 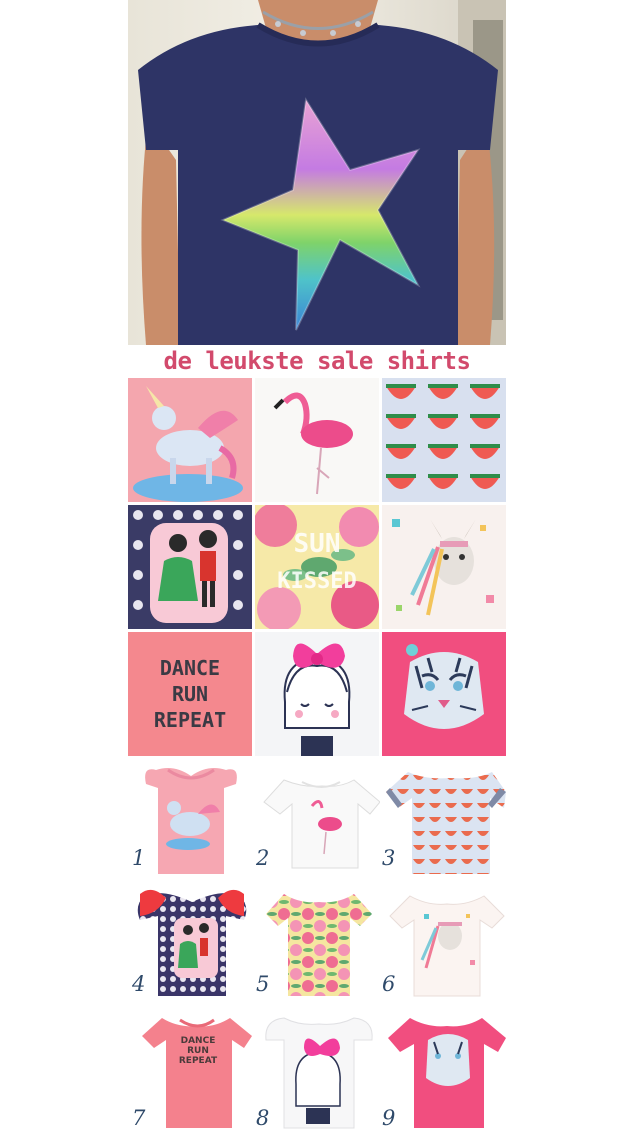 What do you see at coordinates (139, 1118) in the screenshot?
I see `product-number-7: 7` at bounding box center [139, 1118].